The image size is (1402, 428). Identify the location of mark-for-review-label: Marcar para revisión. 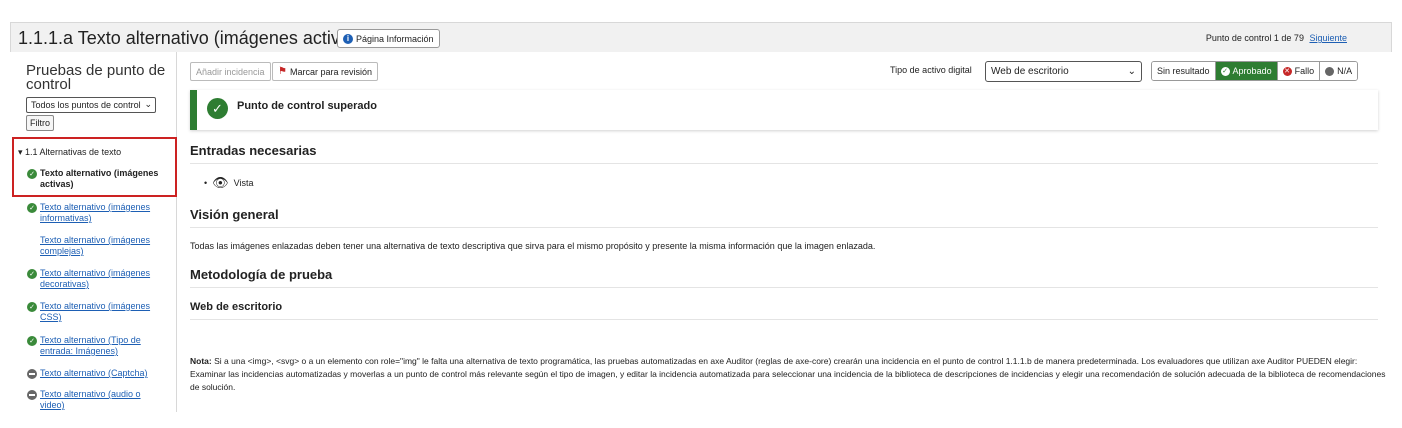
(330, 71).